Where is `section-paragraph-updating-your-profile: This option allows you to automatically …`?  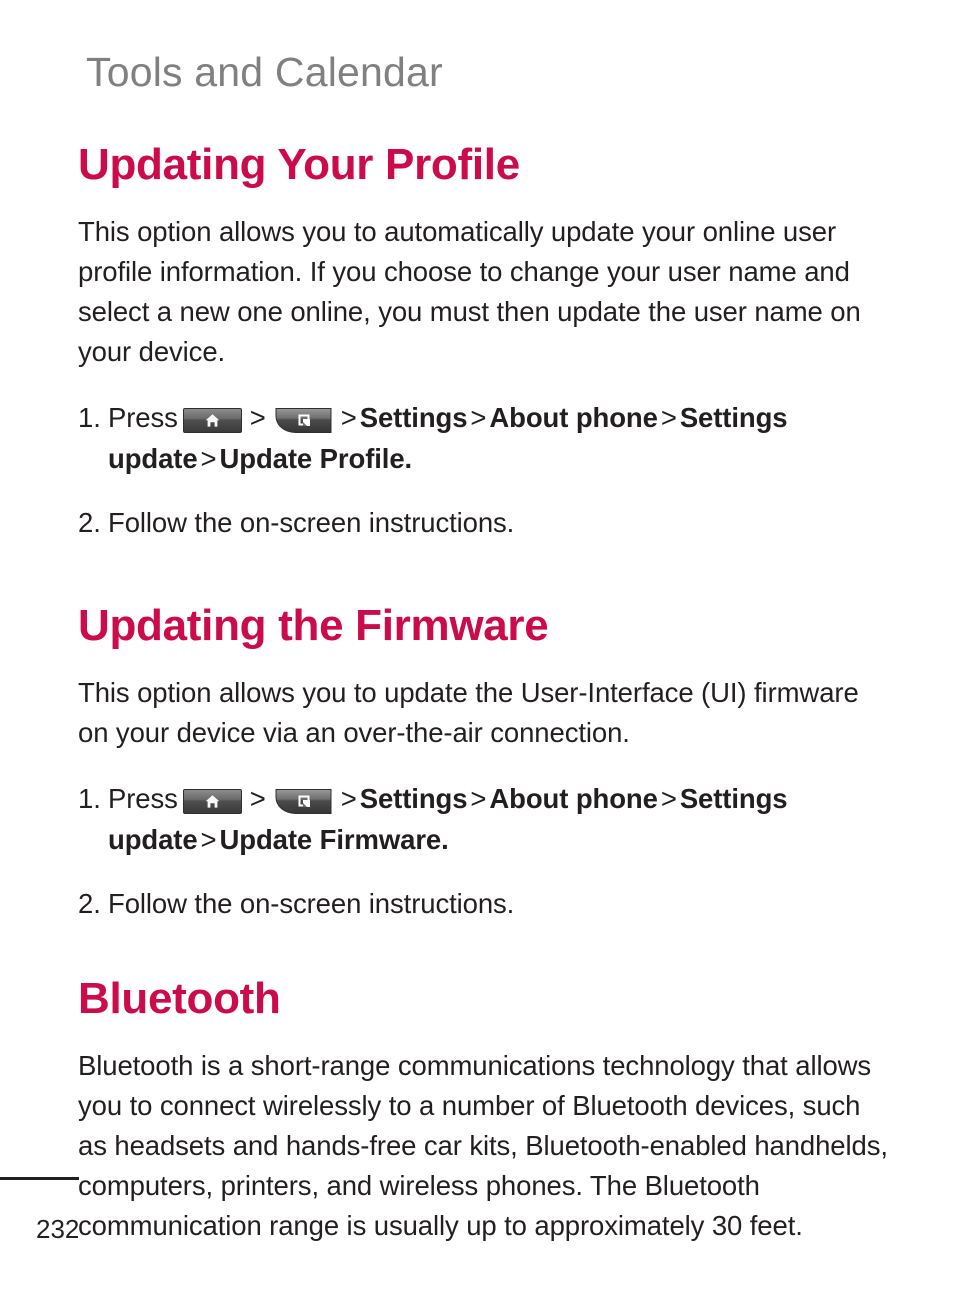 section-paragraph-updating-your-profile: This option allows you to automatically … is located at coordinates (469, 291).